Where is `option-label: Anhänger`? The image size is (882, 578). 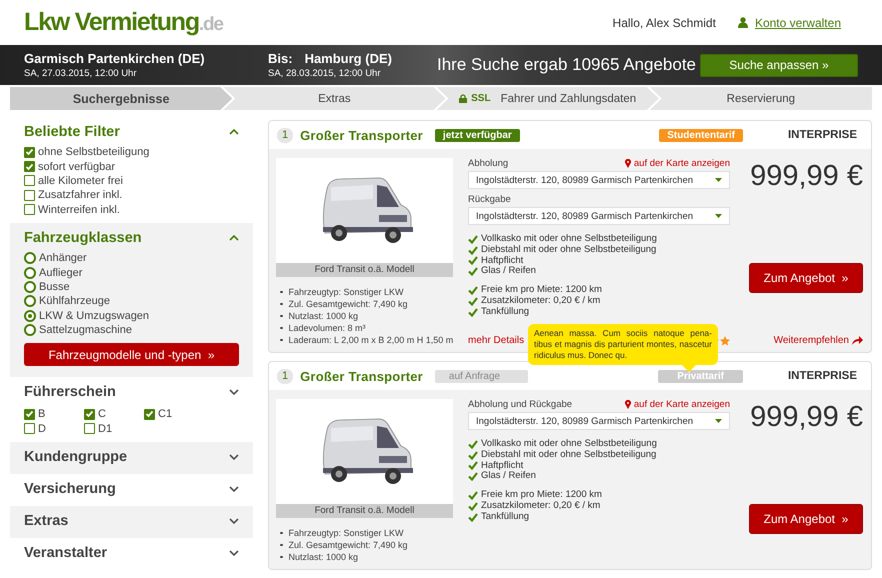
option-label: Anhänger is located at coordinates (63, 258).